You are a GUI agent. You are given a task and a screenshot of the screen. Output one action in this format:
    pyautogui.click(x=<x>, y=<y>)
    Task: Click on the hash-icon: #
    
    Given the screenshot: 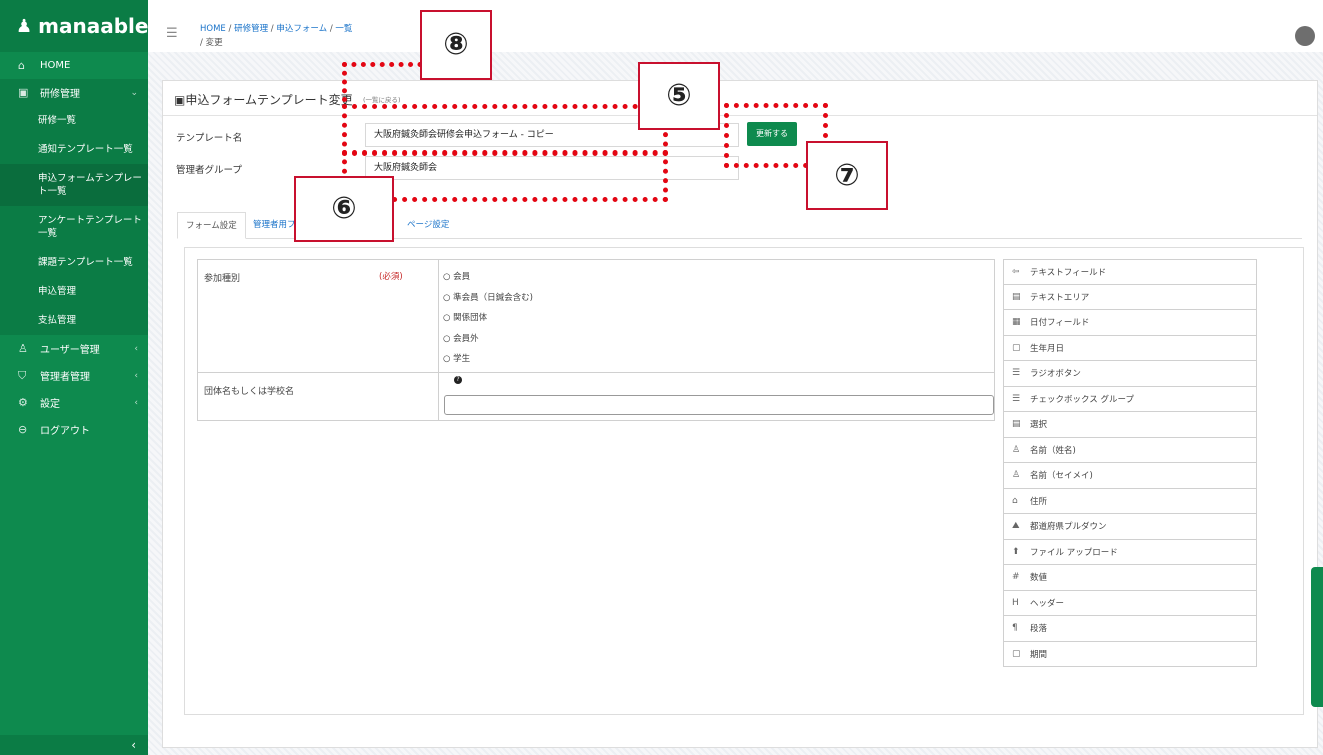 What is the action you would take?
    pyautogui.click(x=1016, y=577)
    